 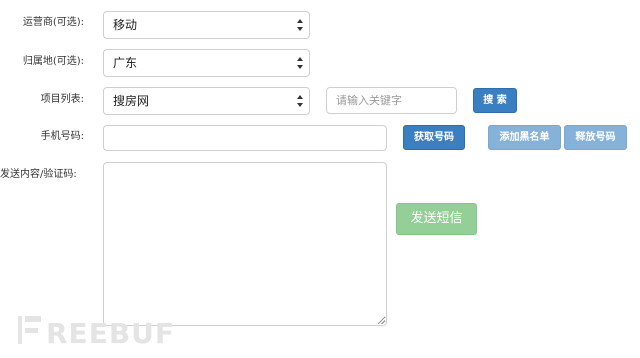 What do you see at coordinates (206, 101) in the screenshot?
I see `project-select: 搜房网` at bounding box center [206, 101].